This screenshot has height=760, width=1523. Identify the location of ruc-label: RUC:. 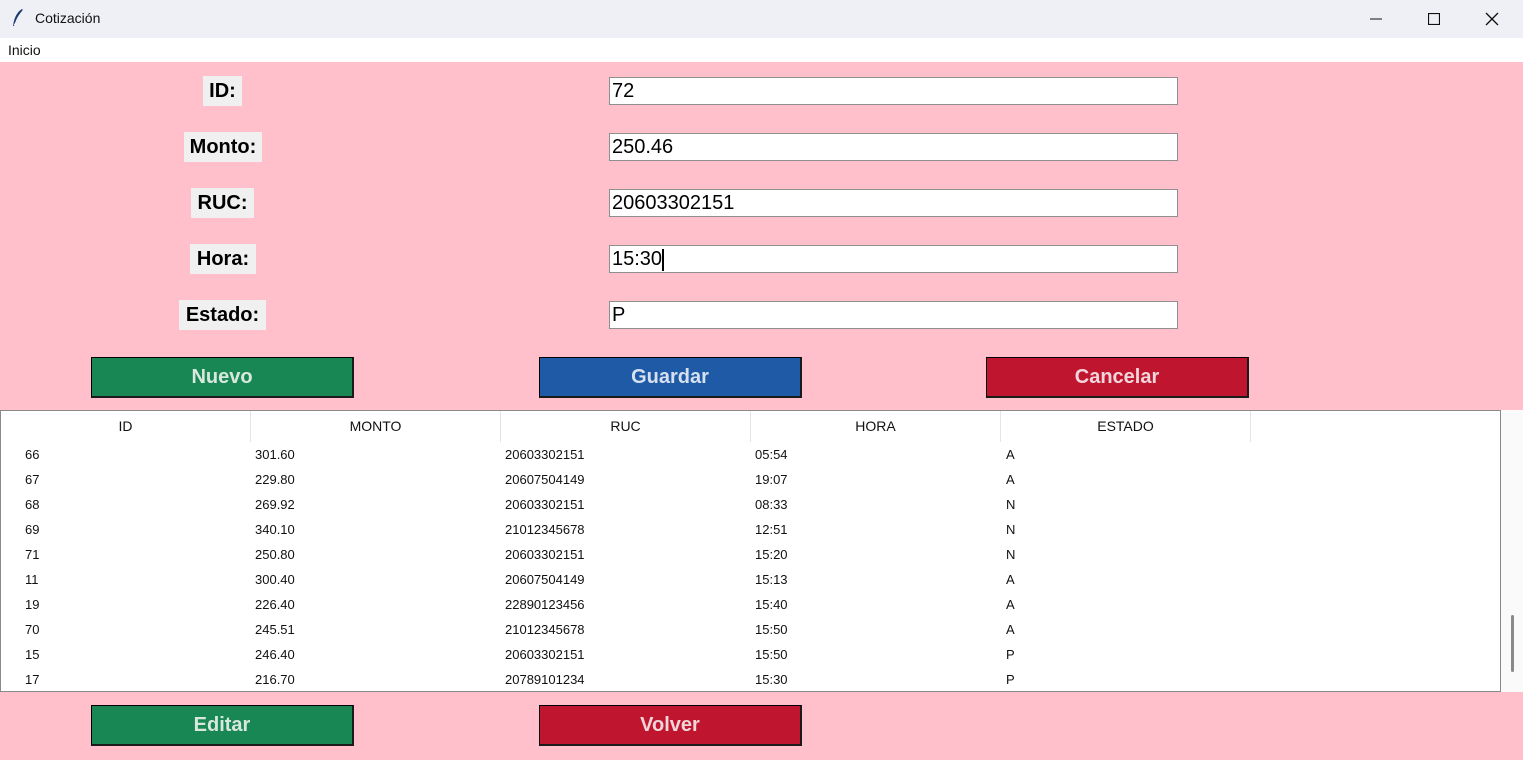
(222, 203).